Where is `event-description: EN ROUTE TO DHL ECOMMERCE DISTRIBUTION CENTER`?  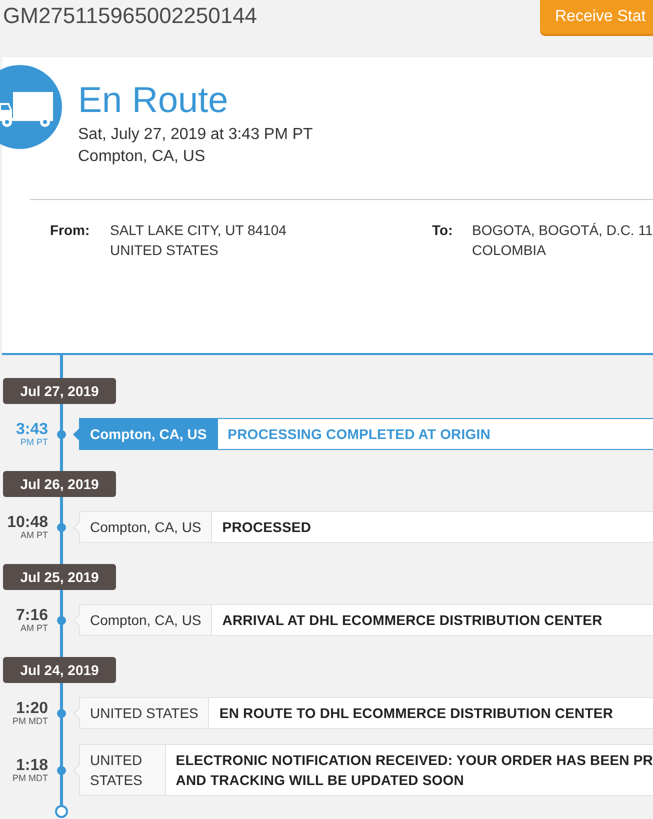 event-description: EN ROUTE TO DHL ECOMMERCE DISTRIBUTION CENTER is located at coordinates (416, 713).